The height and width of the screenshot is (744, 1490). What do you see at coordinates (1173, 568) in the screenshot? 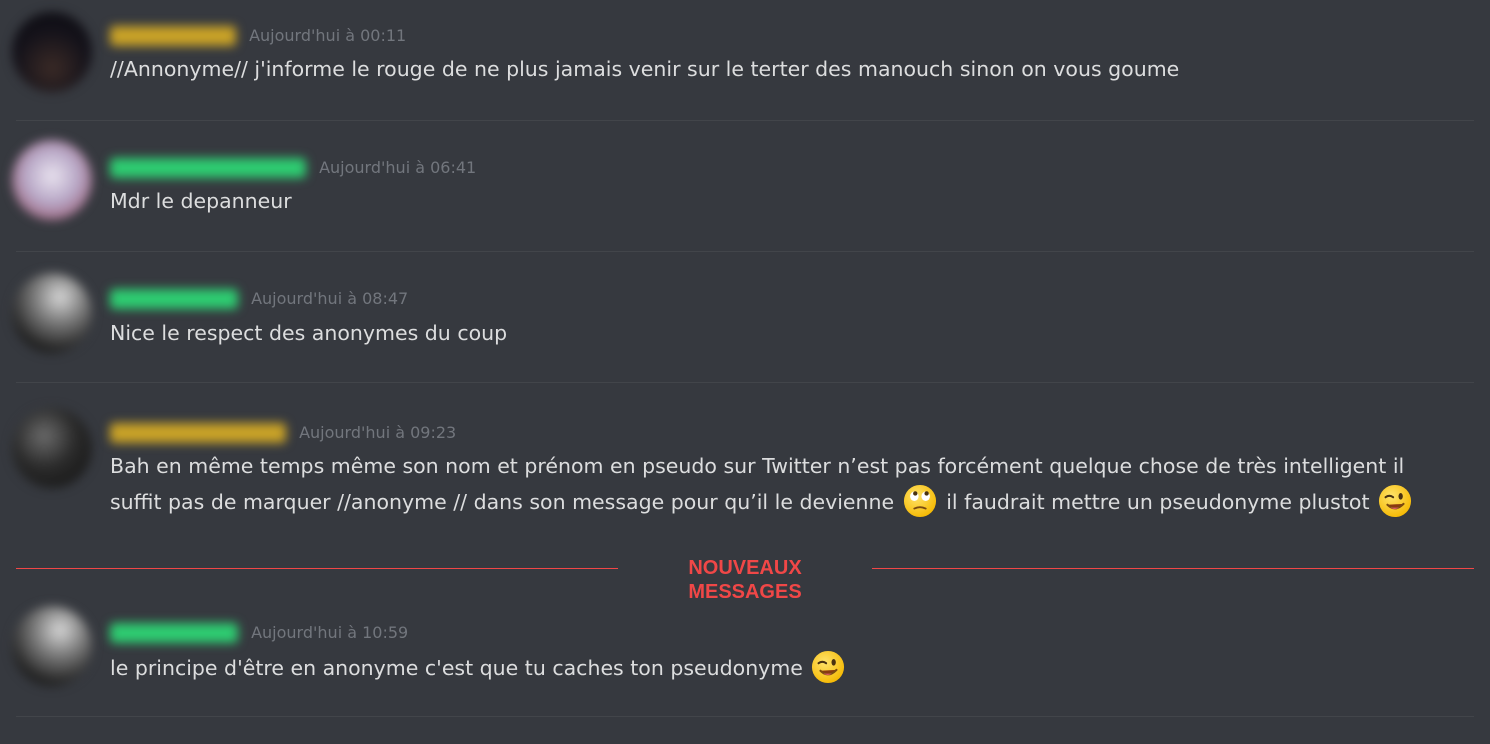
I see `new-messages-line-right` at bounding box center [1173, 568].